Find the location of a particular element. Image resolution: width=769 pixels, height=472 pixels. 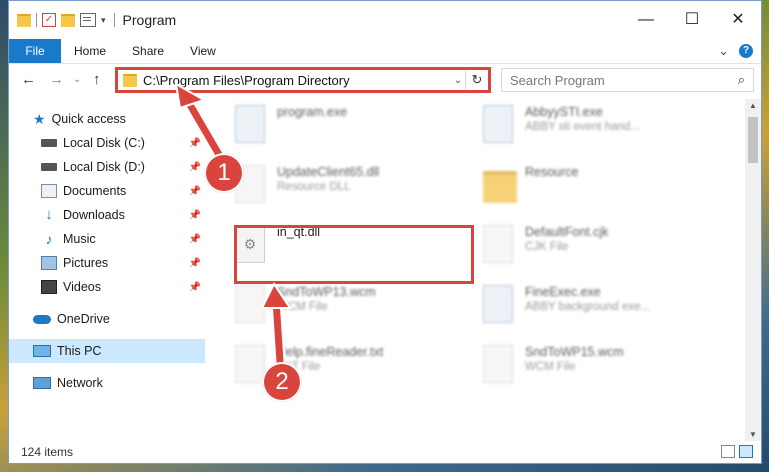

callout-arrows is located at coordinates (233, 225).